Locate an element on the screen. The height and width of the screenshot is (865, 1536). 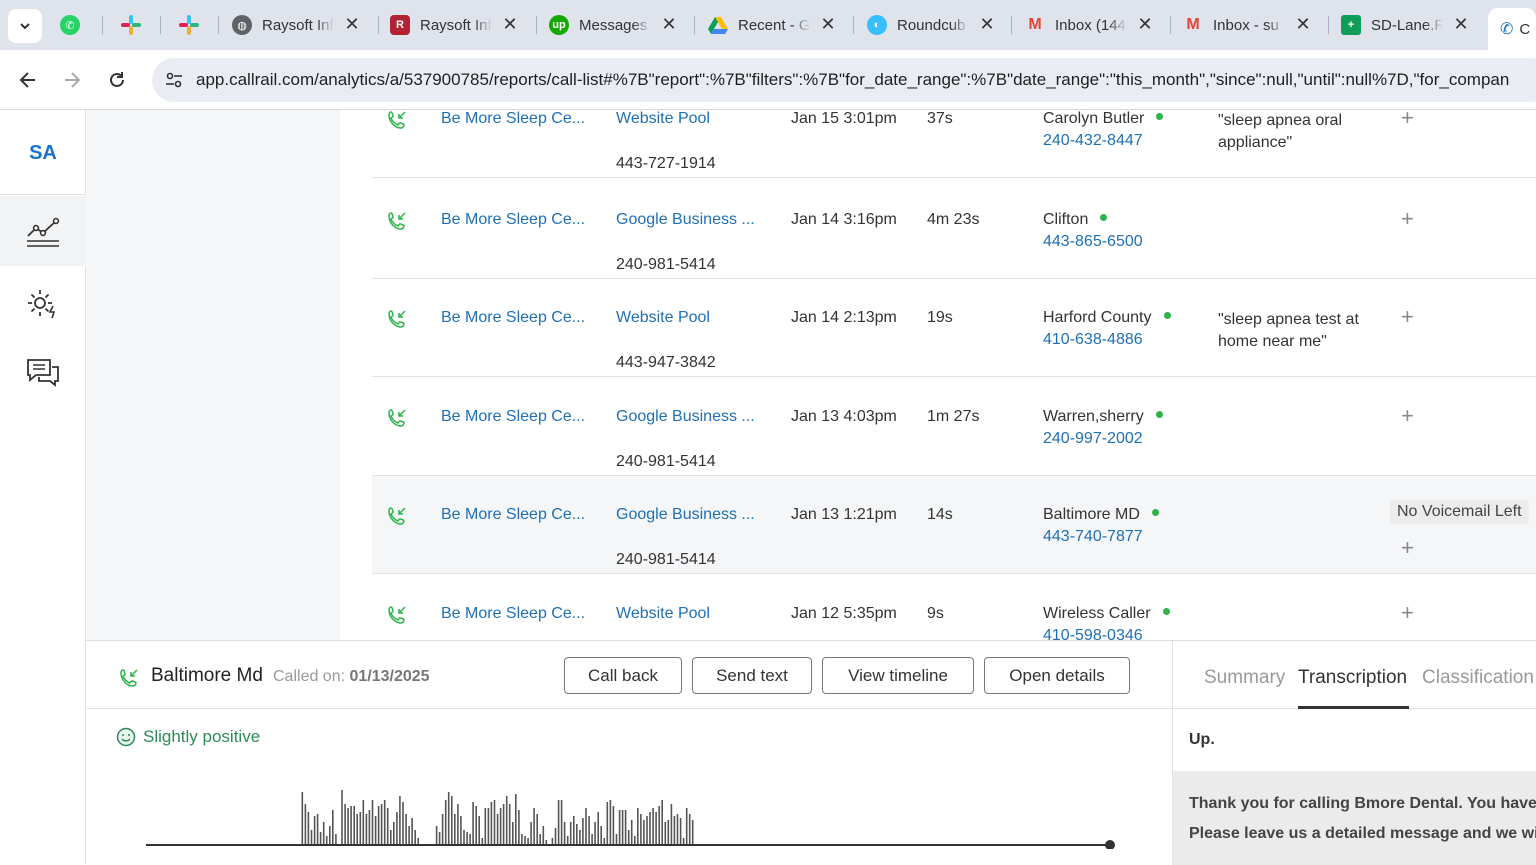
caller-phone-link: 443-740-7877 is located at coordinates (1093, 537).